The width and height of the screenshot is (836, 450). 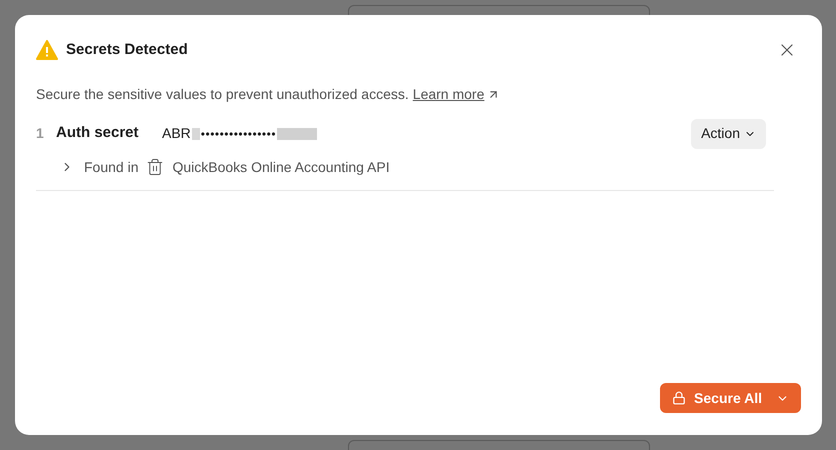 What do you see at coordinates (176, 133) in the screenshot?
I see `secret-value: ABR` at bounding box center [176, 133].